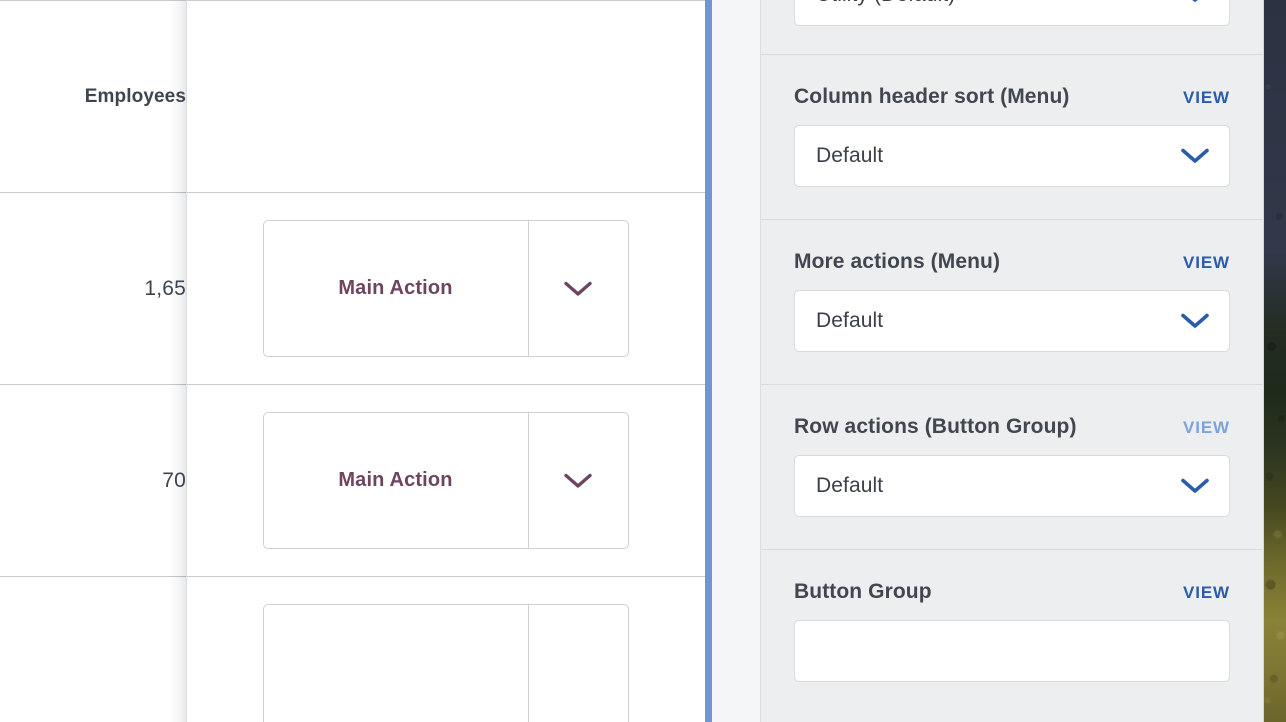 This screenshot has height=722, width=1286. I want to click on utility-select-value: Utility (Default), so click(875, 3).